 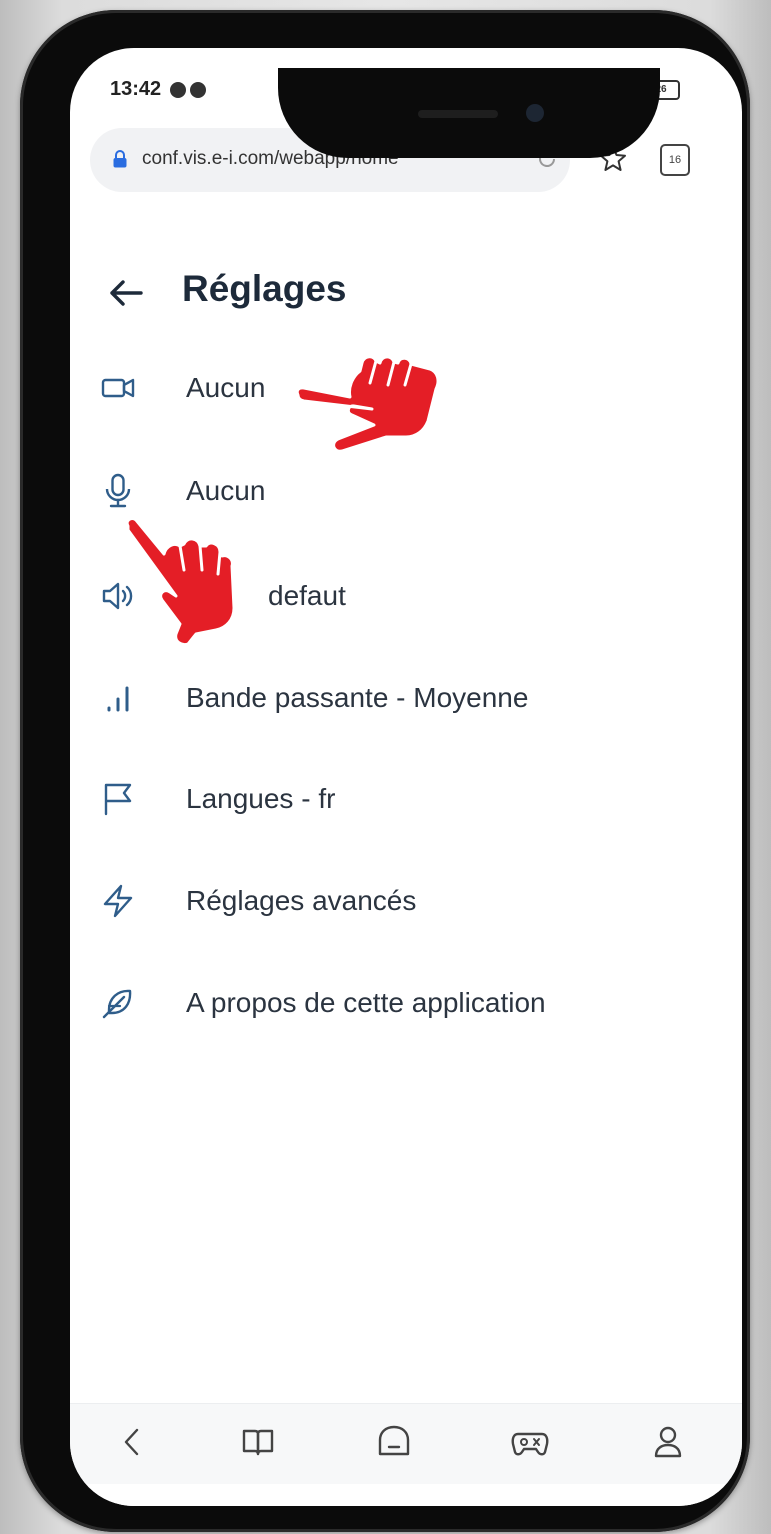 What do you see at coordinates (126, 293) in the screenshot?
I see `back-arrow-icon` at bounding box center [126, 293].